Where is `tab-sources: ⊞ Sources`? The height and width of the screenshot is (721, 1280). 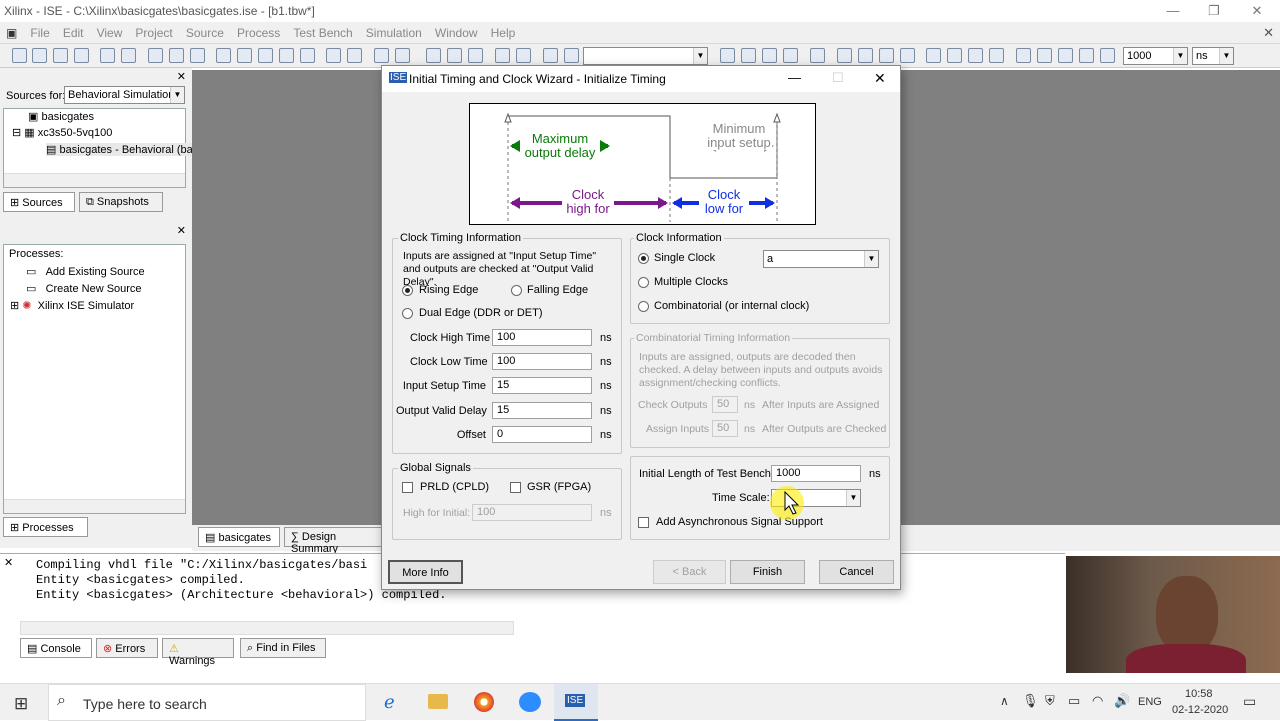
tab-sources: ⊞ Sources is located at coordinates (39, 202).